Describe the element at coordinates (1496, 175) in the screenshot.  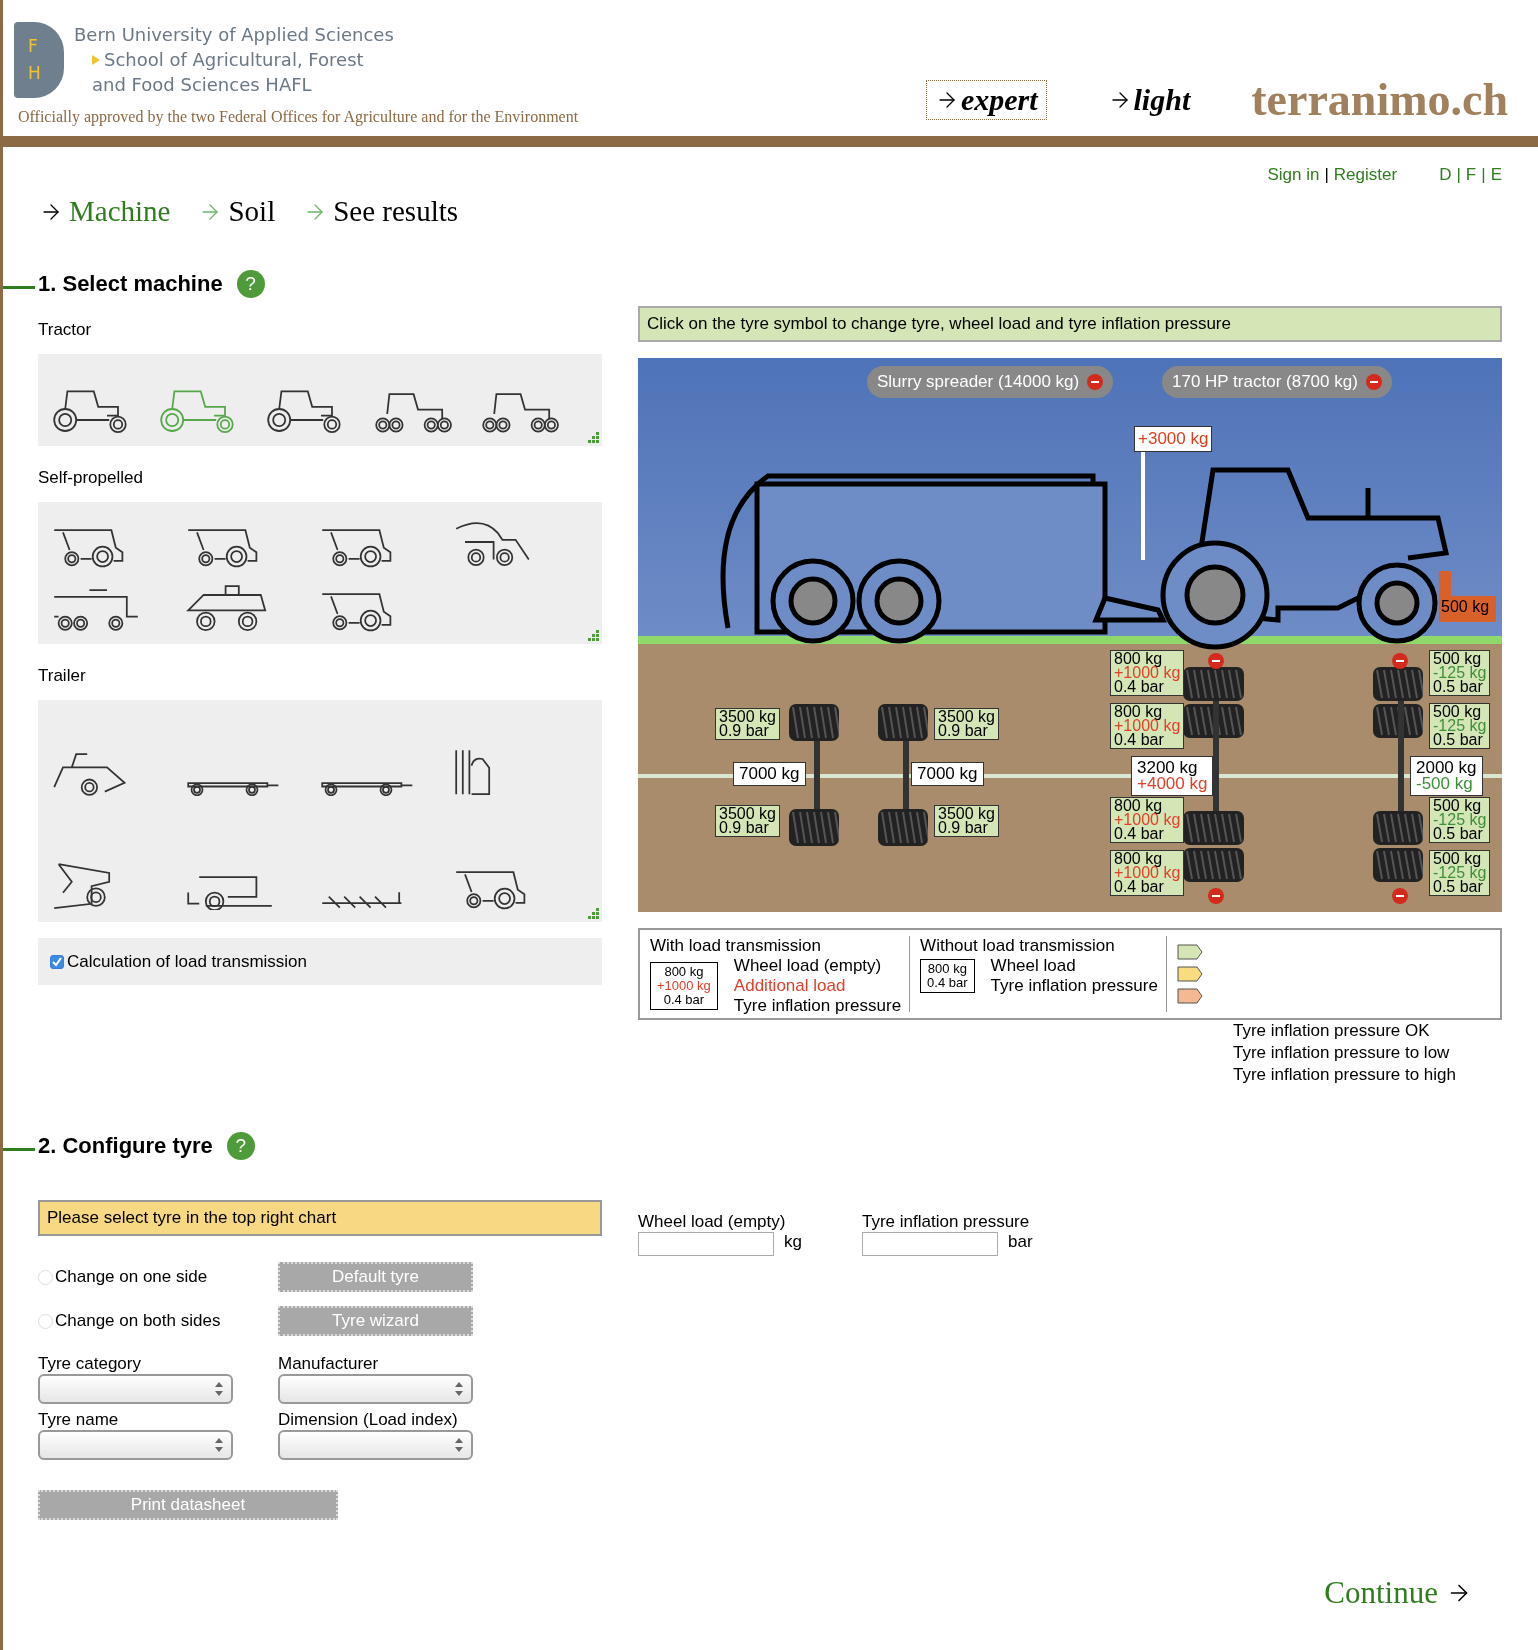
I see `language-link: E` at that location.